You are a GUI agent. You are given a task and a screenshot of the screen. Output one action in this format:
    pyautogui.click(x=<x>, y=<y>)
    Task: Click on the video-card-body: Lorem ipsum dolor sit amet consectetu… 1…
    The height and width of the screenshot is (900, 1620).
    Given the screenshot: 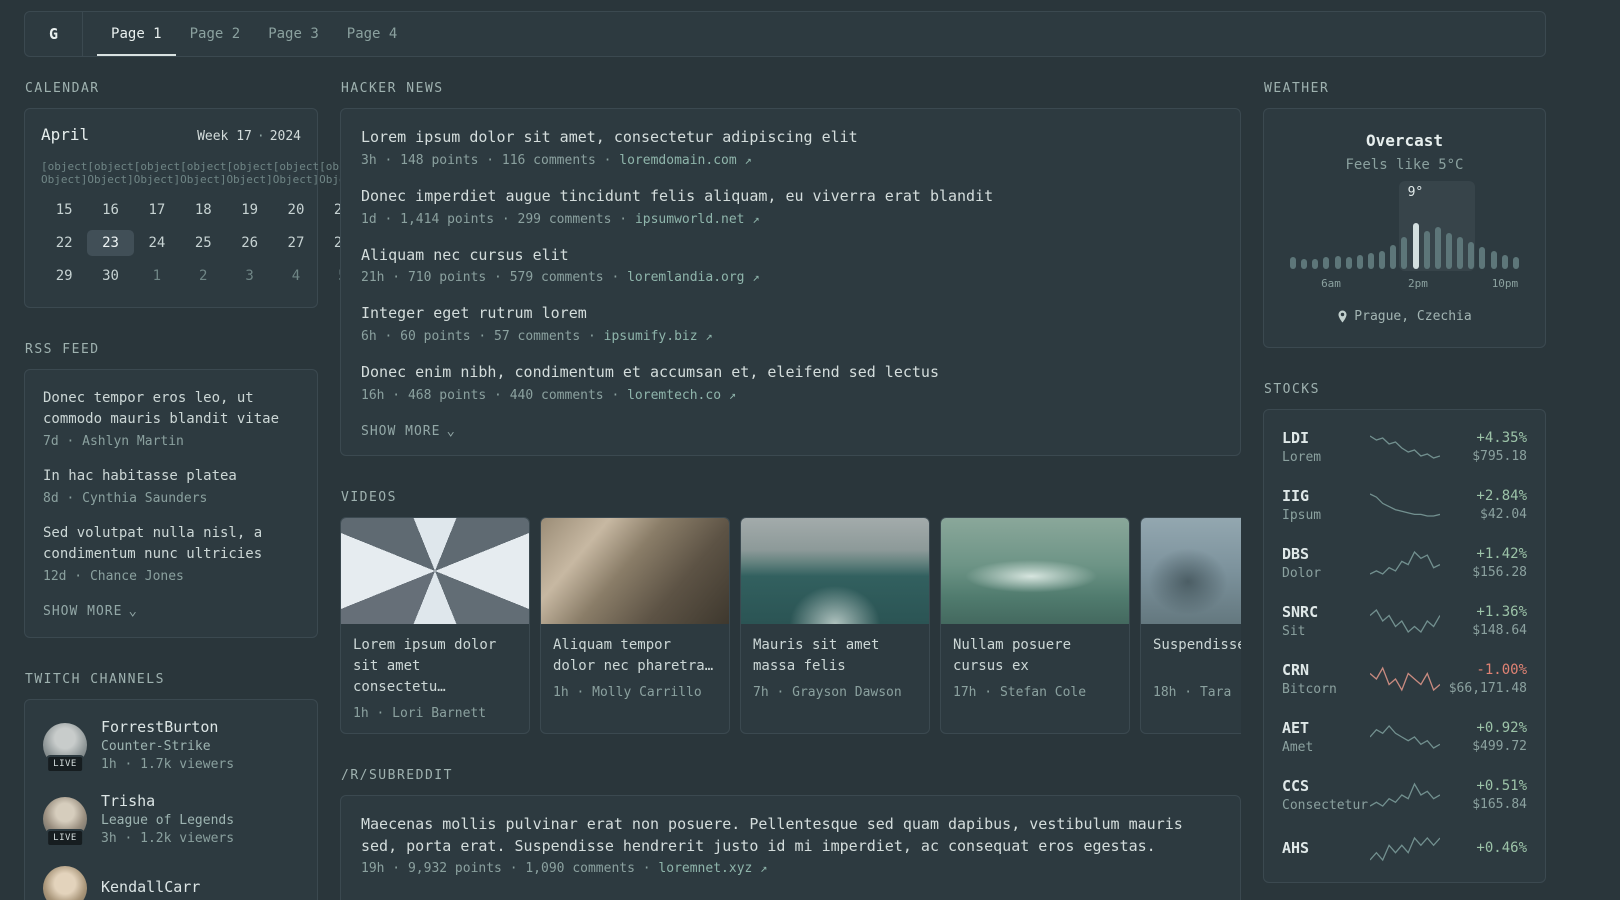 What is the action you would take?
    pyautogui.click(x=435, y=678)
    